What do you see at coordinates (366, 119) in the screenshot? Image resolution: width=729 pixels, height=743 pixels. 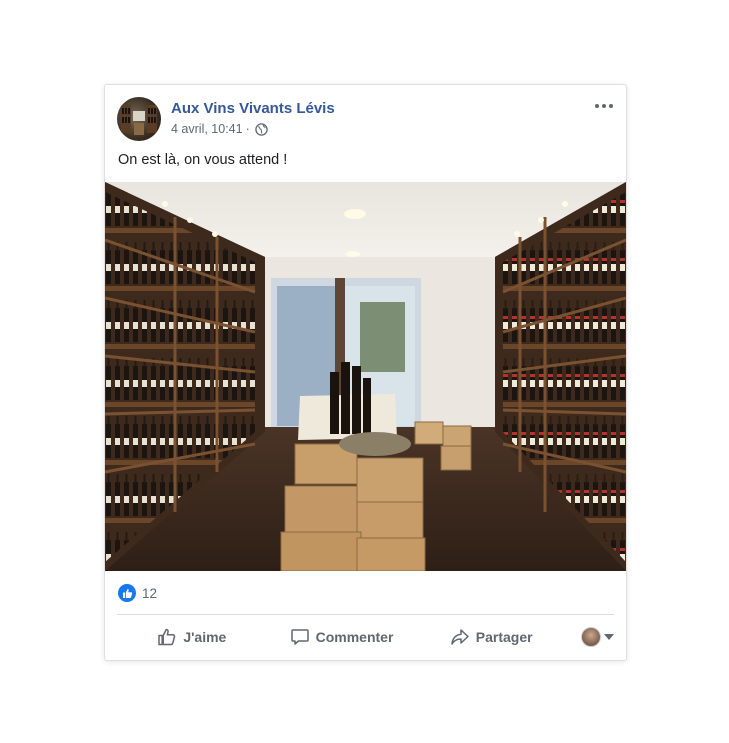 I see `post-header: Aux Vins Vivants Lévis 4 avril, 10:41 ·` at bounding box center [366, 119].